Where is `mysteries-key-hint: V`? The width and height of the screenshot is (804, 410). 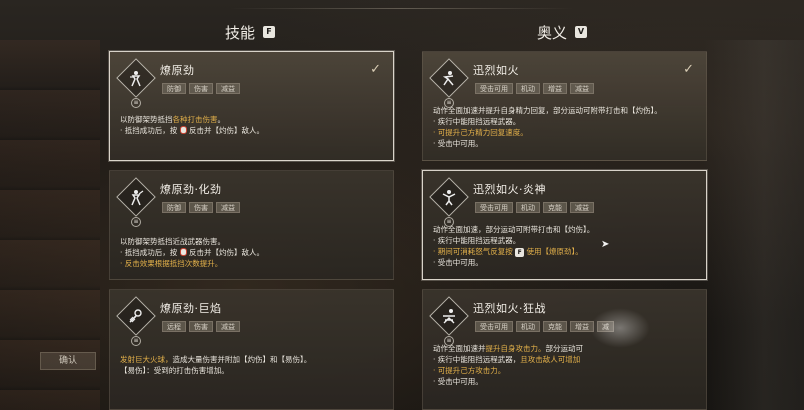 mysteries-key-hint: V is located at coordinates (581, 32).